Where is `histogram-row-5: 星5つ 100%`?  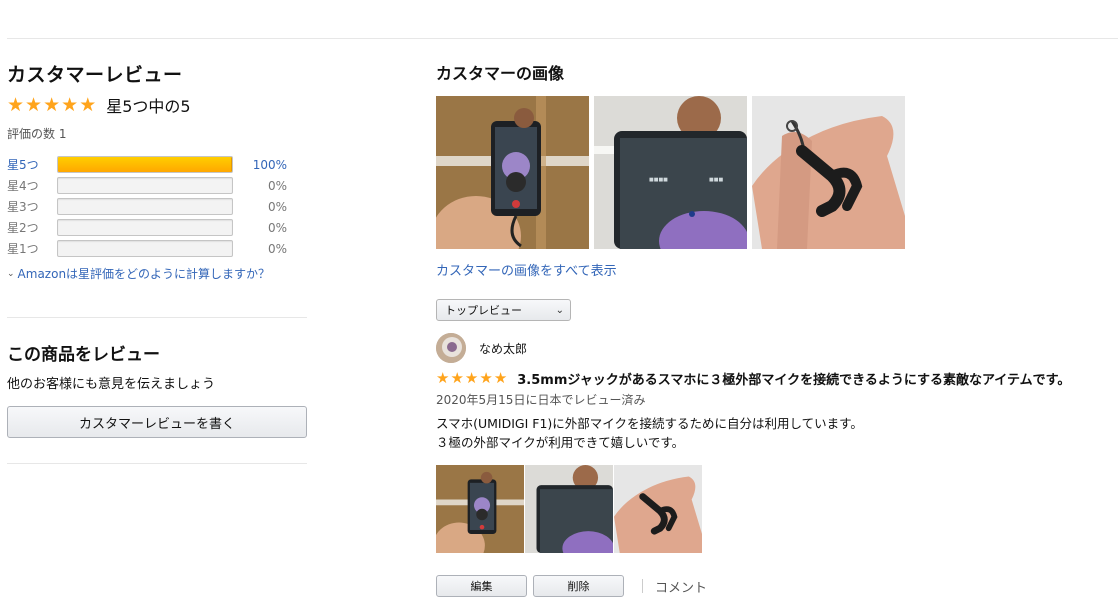 histogram-row-5: 星5つ 100% is located at coordinates (157, 164).